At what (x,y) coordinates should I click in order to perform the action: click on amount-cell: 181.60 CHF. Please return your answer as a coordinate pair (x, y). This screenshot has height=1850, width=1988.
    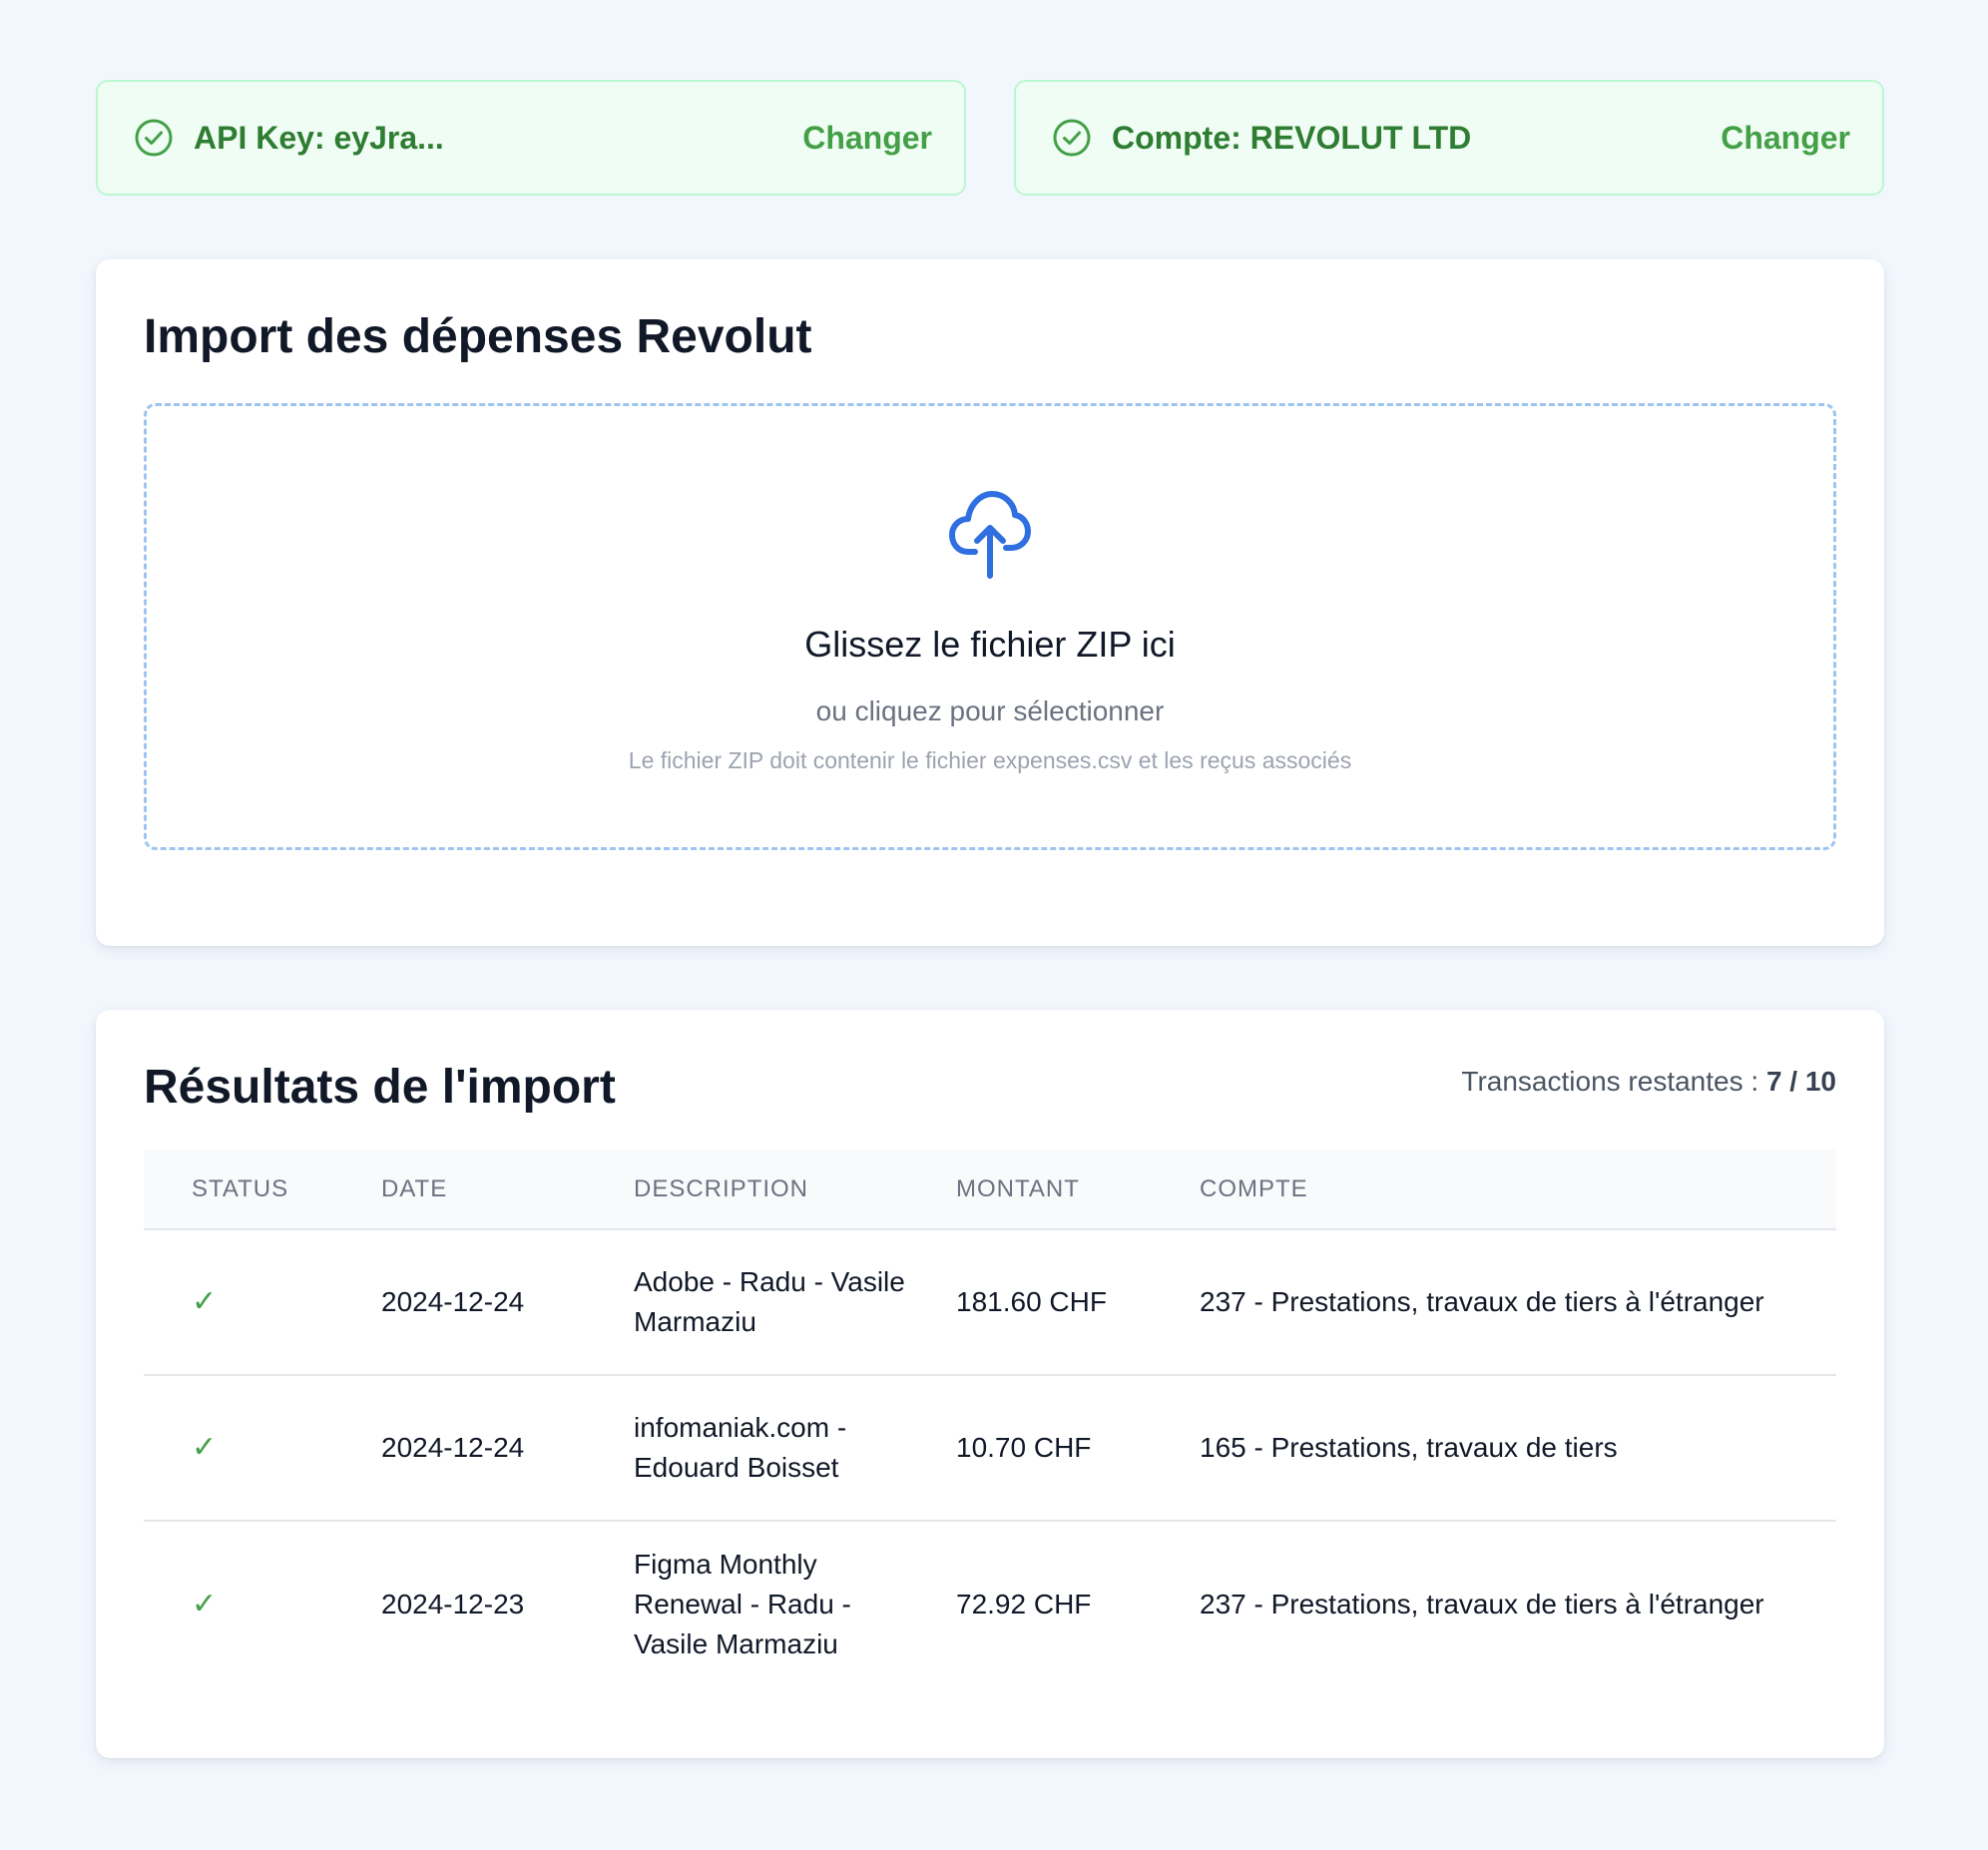
    Looking at the image, I should click on (1031, 1301).